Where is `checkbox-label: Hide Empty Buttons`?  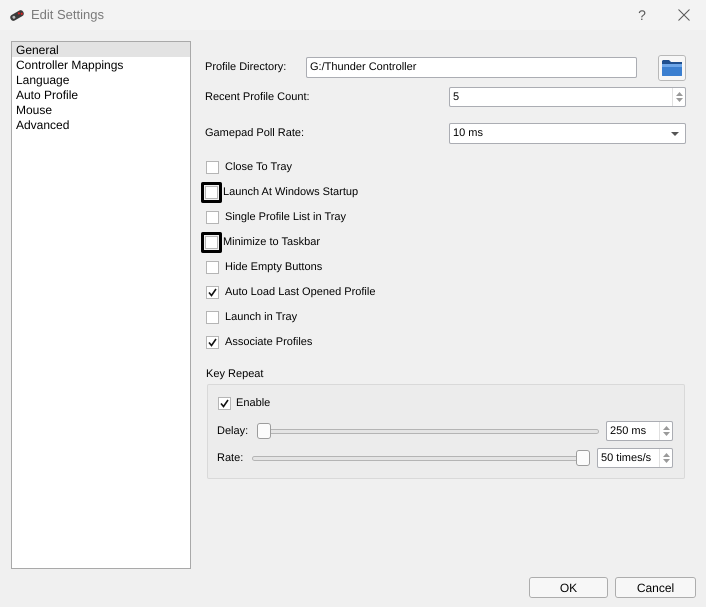
checkbox-label: Hide Empty Buttons is located at coordinates (273, 268).